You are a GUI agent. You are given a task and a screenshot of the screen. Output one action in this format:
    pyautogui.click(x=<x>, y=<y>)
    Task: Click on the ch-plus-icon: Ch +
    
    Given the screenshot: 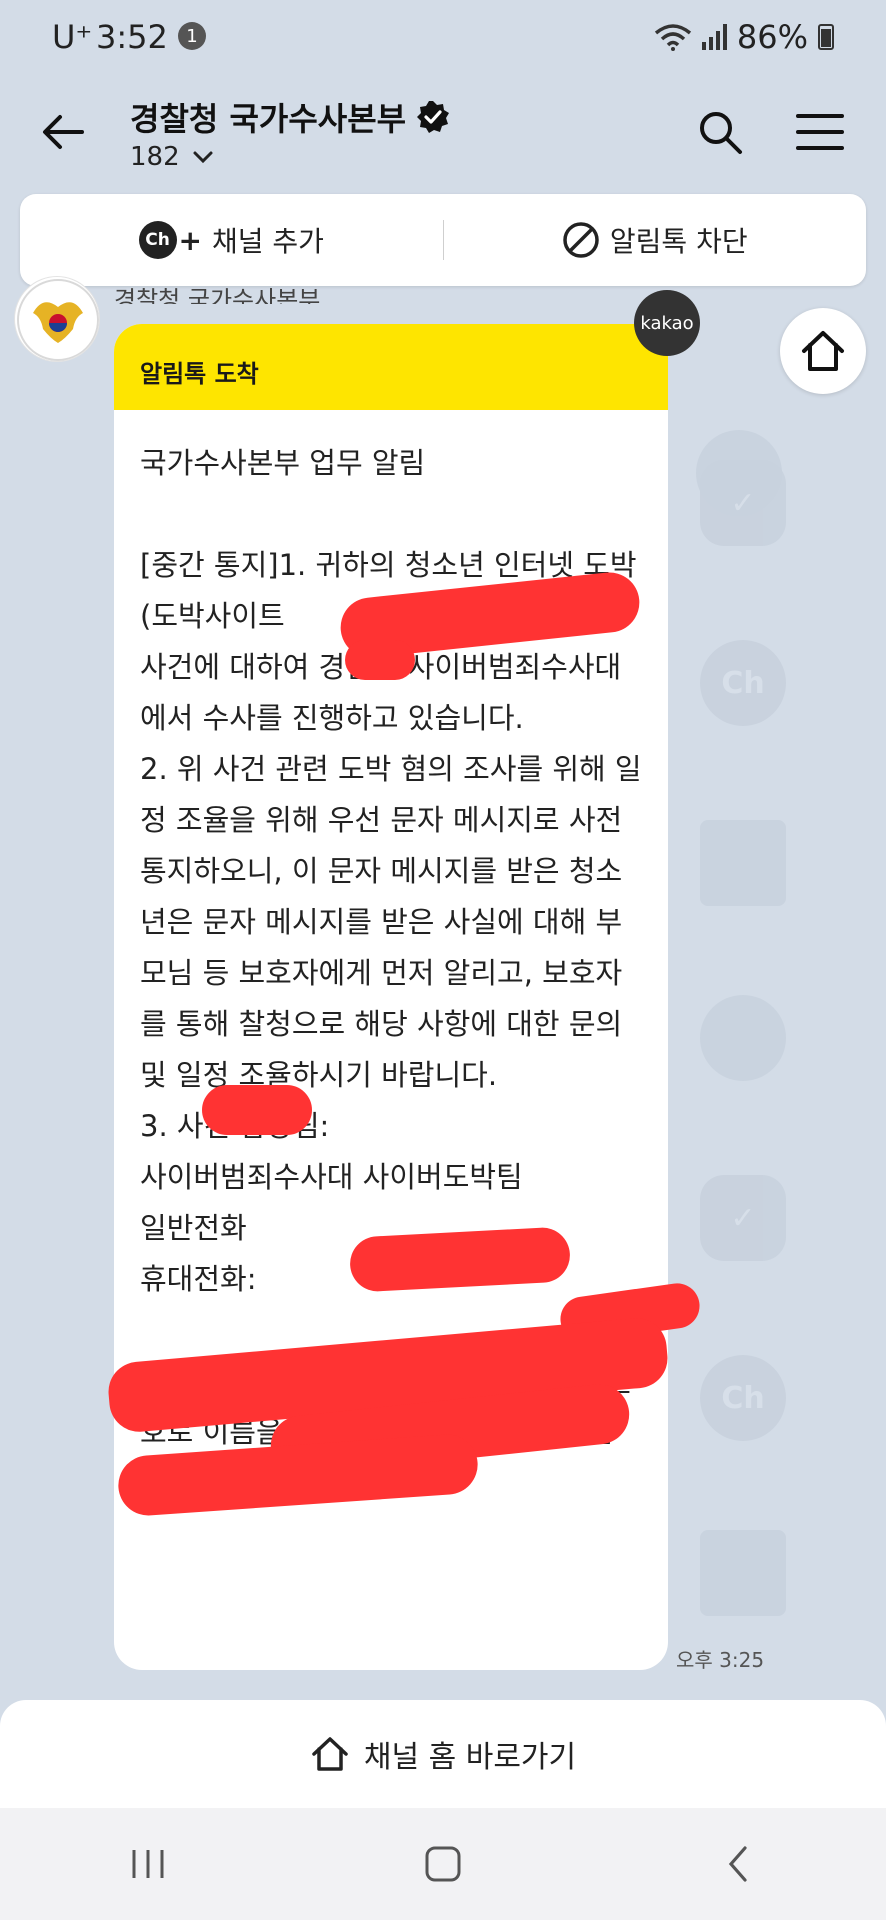 What is the action you would take?
    pyautogui.click(x=170, y=240)
    